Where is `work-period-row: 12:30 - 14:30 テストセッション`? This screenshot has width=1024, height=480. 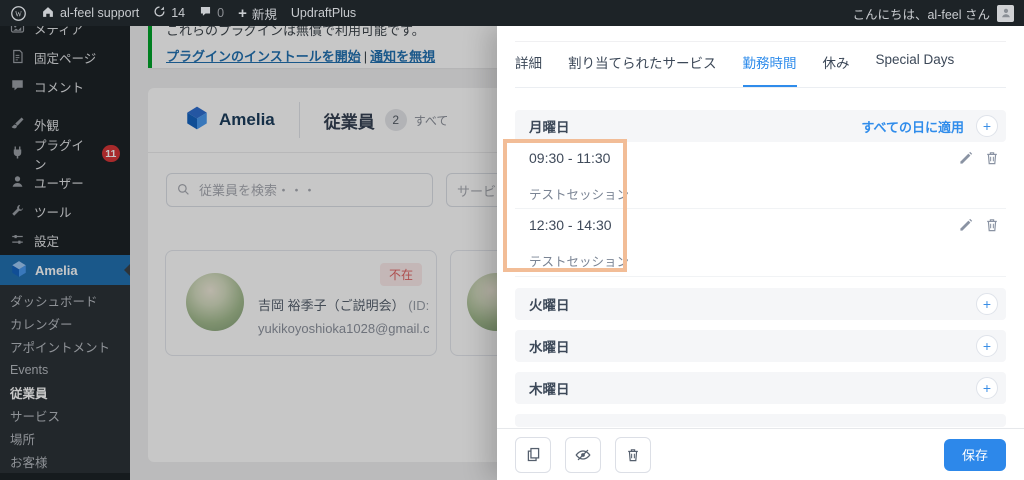 work-period-row: 12:30 - 14:30 テストセッション is located at coordinates (760, 243).